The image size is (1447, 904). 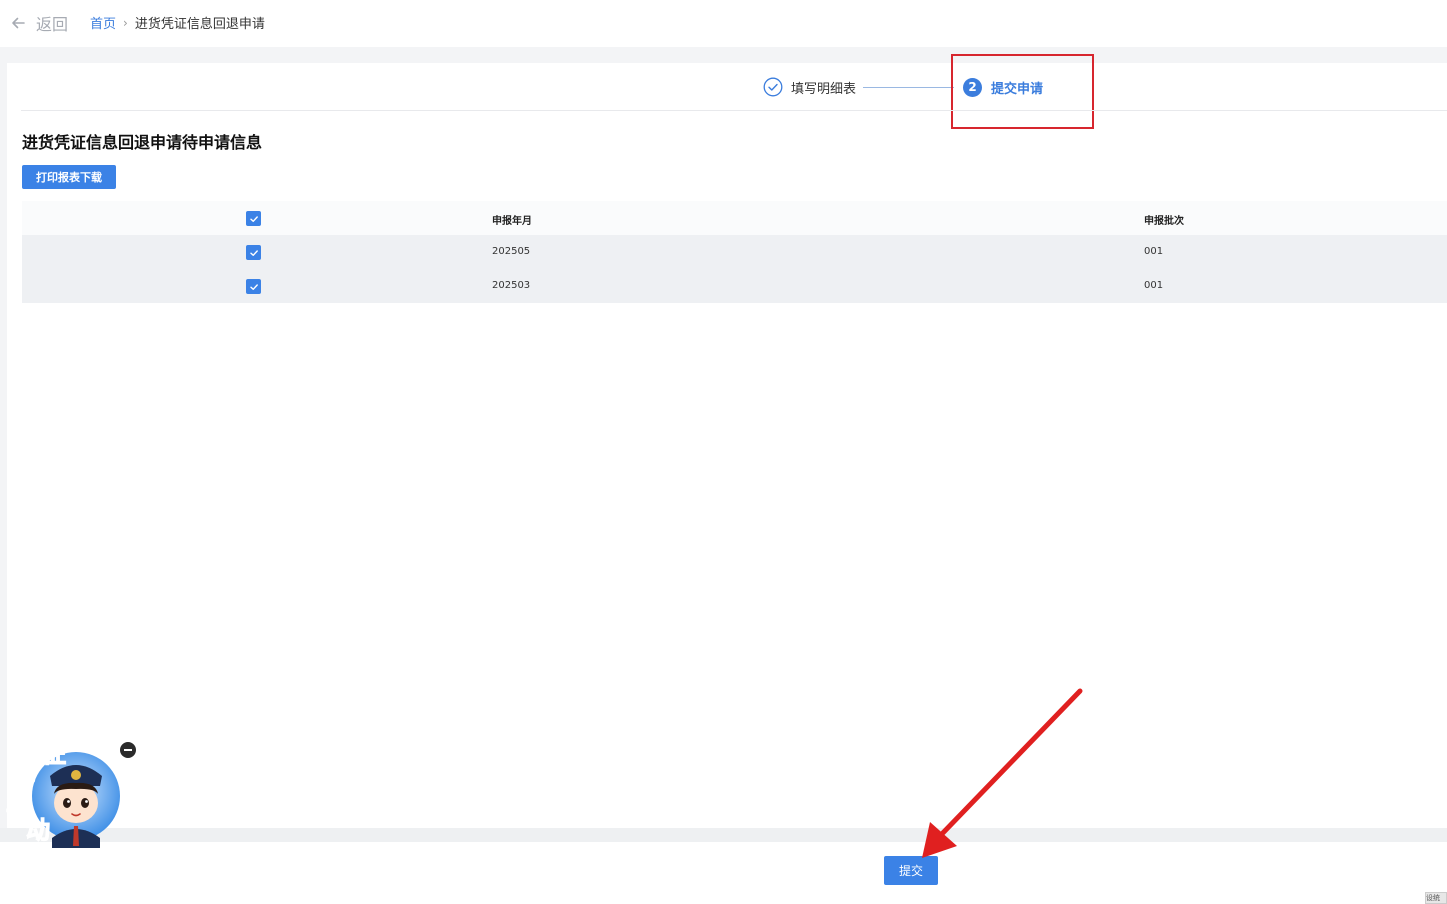 What do you see at coordinates (1164, 221) in the screenshot?
I see `column-header-batch: 申报批次` at bounding box center [1164, 221].